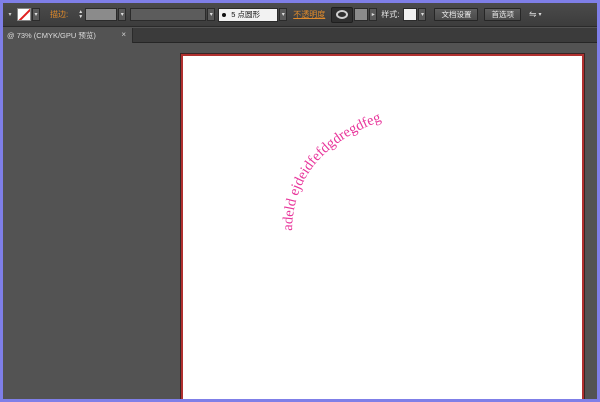 The width and height of the screenshot is (600, 402). I want to click on opacity-label: 不透明度, so click(309, 14).